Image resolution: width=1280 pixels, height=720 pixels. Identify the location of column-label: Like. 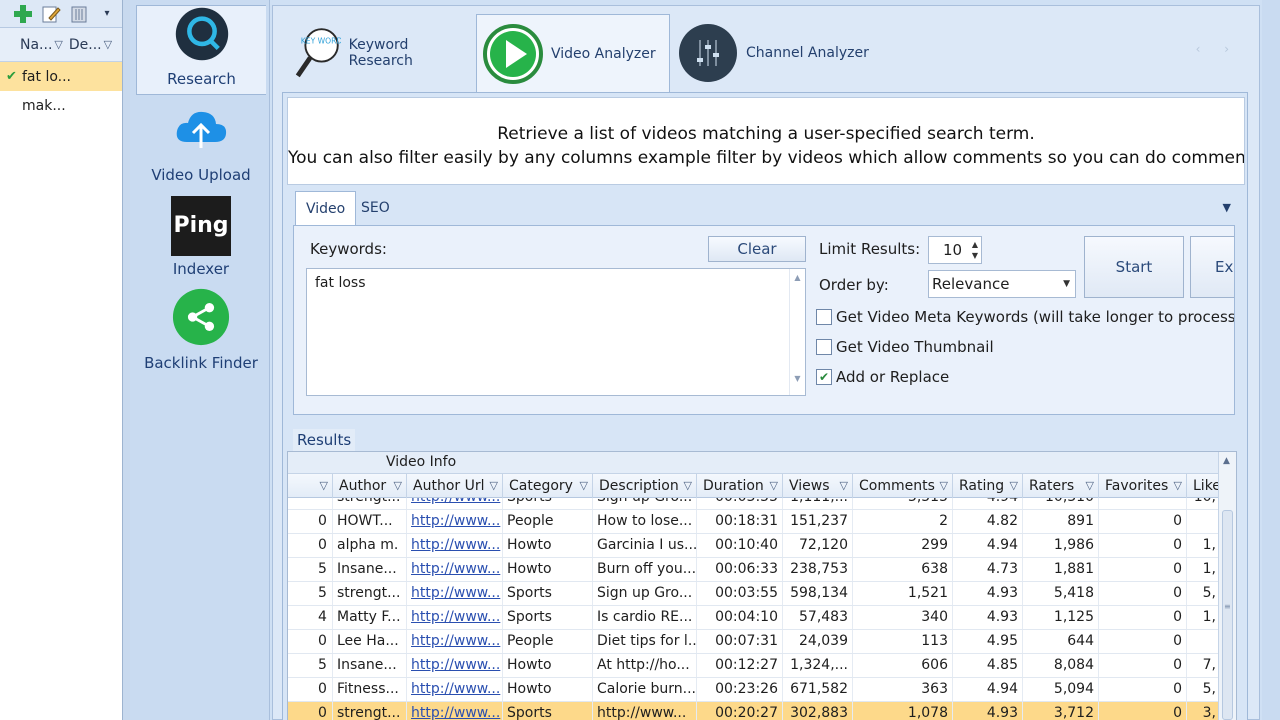
(1206, 486).